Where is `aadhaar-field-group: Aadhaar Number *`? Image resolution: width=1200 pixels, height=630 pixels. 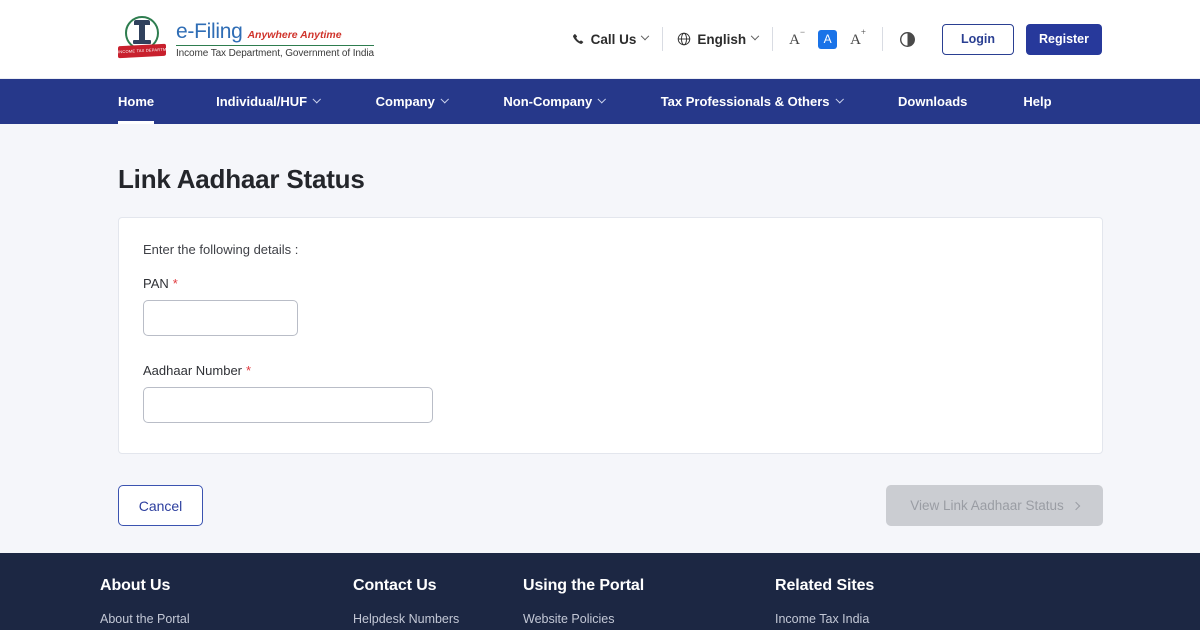
aadhaar-field-group: Aadhaar Number * is located at coordinates (610, 393).